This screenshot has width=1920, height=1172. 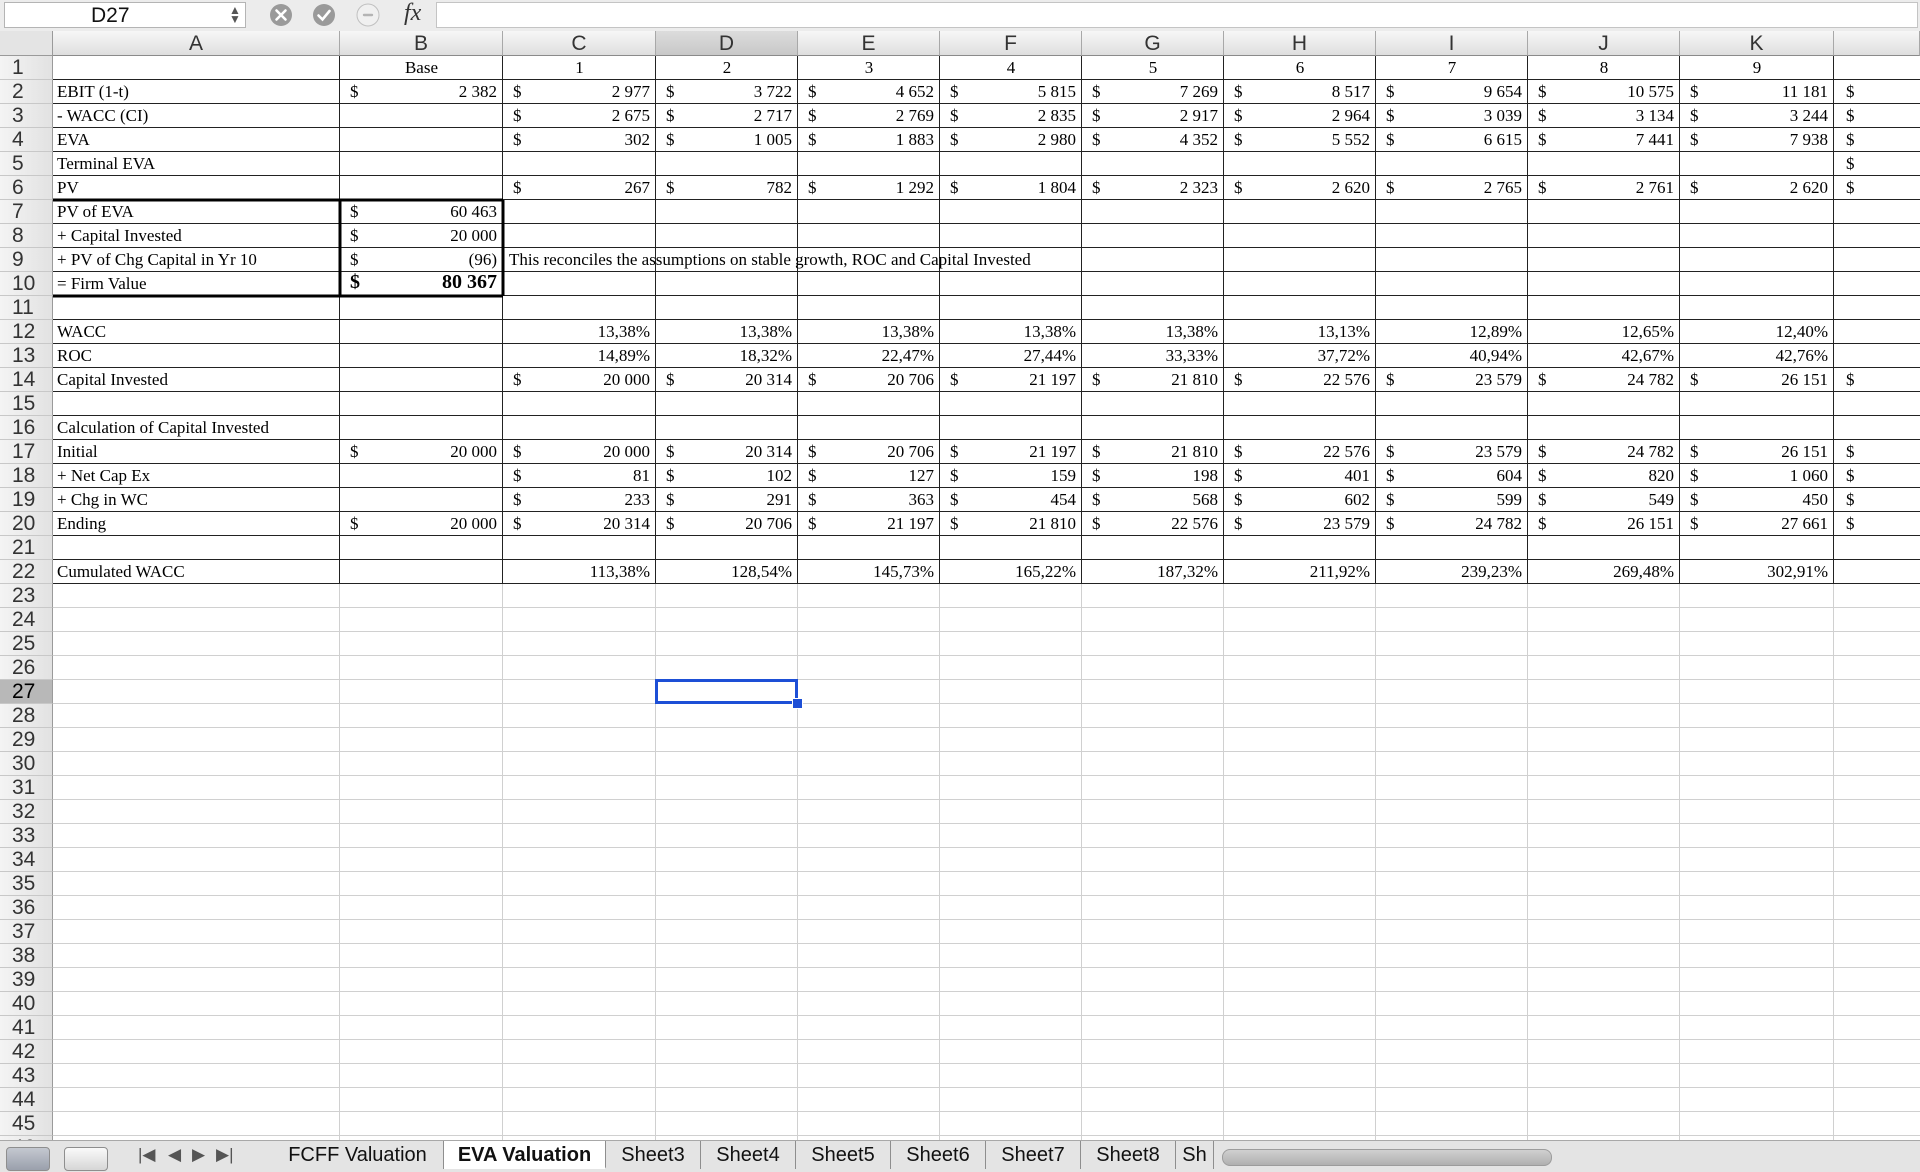 What do you see at coordinates (653, 1155) in the screenshot?
I see `sheet-tab-sheet3: Sheet3` at bounding box center [653, 1155].